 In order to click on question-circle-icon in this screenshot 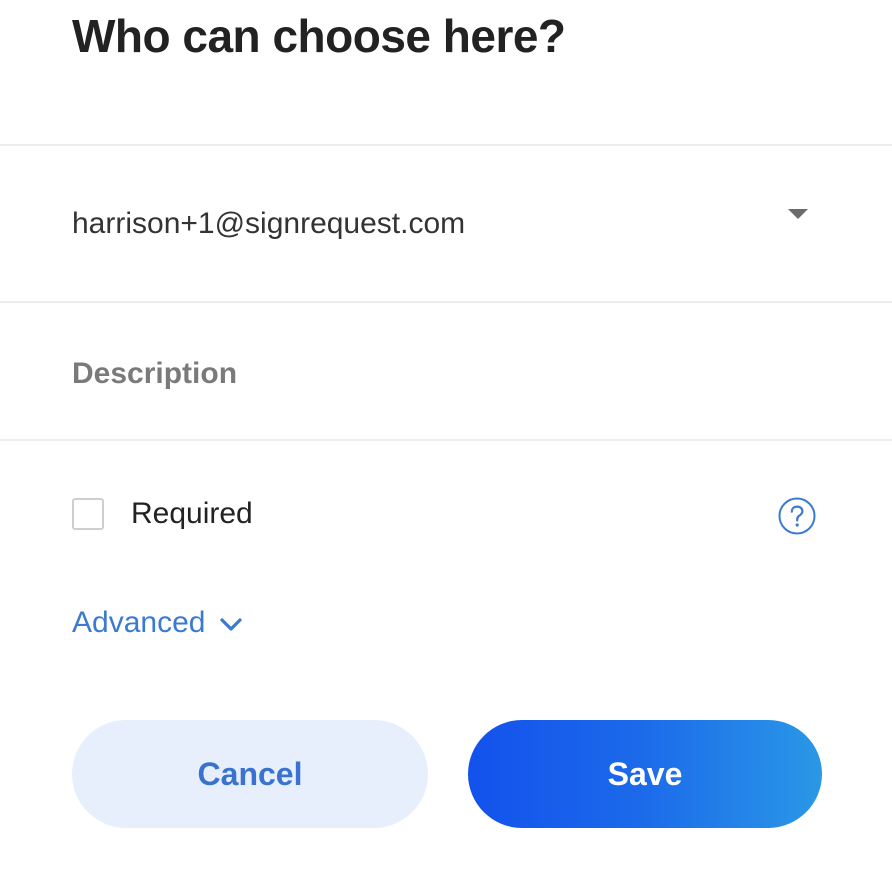, I will do `click(797, 516)`.